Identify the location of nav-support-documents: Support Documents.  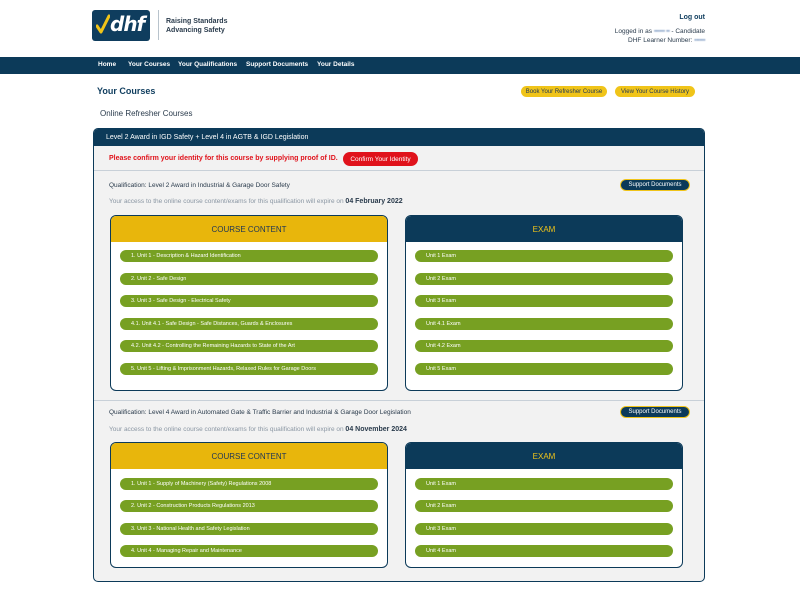
(277, 64).